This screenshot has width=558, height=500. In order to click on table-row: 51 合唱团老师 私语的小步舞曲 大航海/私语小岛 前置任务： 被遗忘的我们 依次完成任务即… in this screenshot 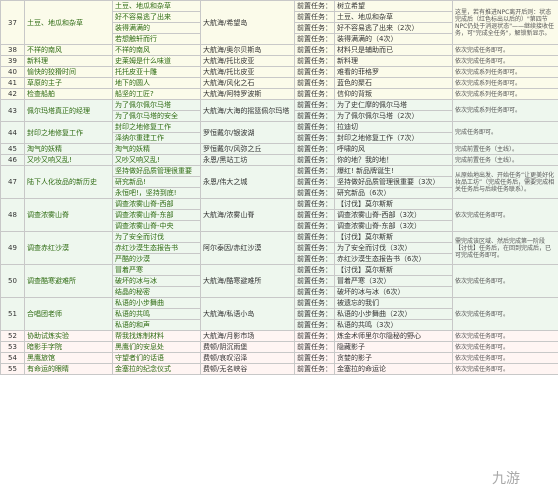, I will do `click(279, 314)`.